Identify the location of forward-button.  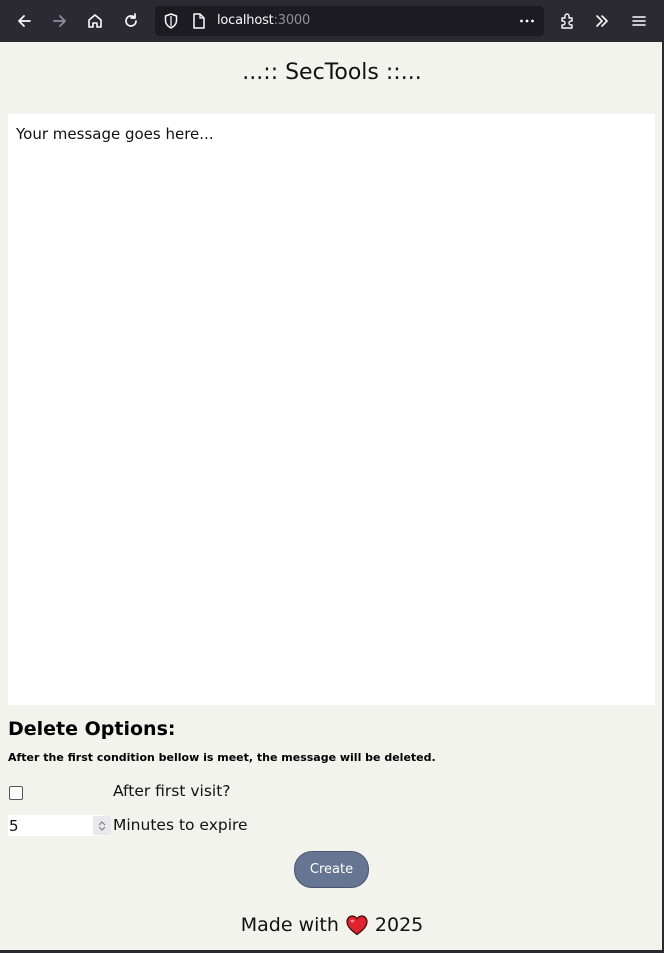
(60, 21).